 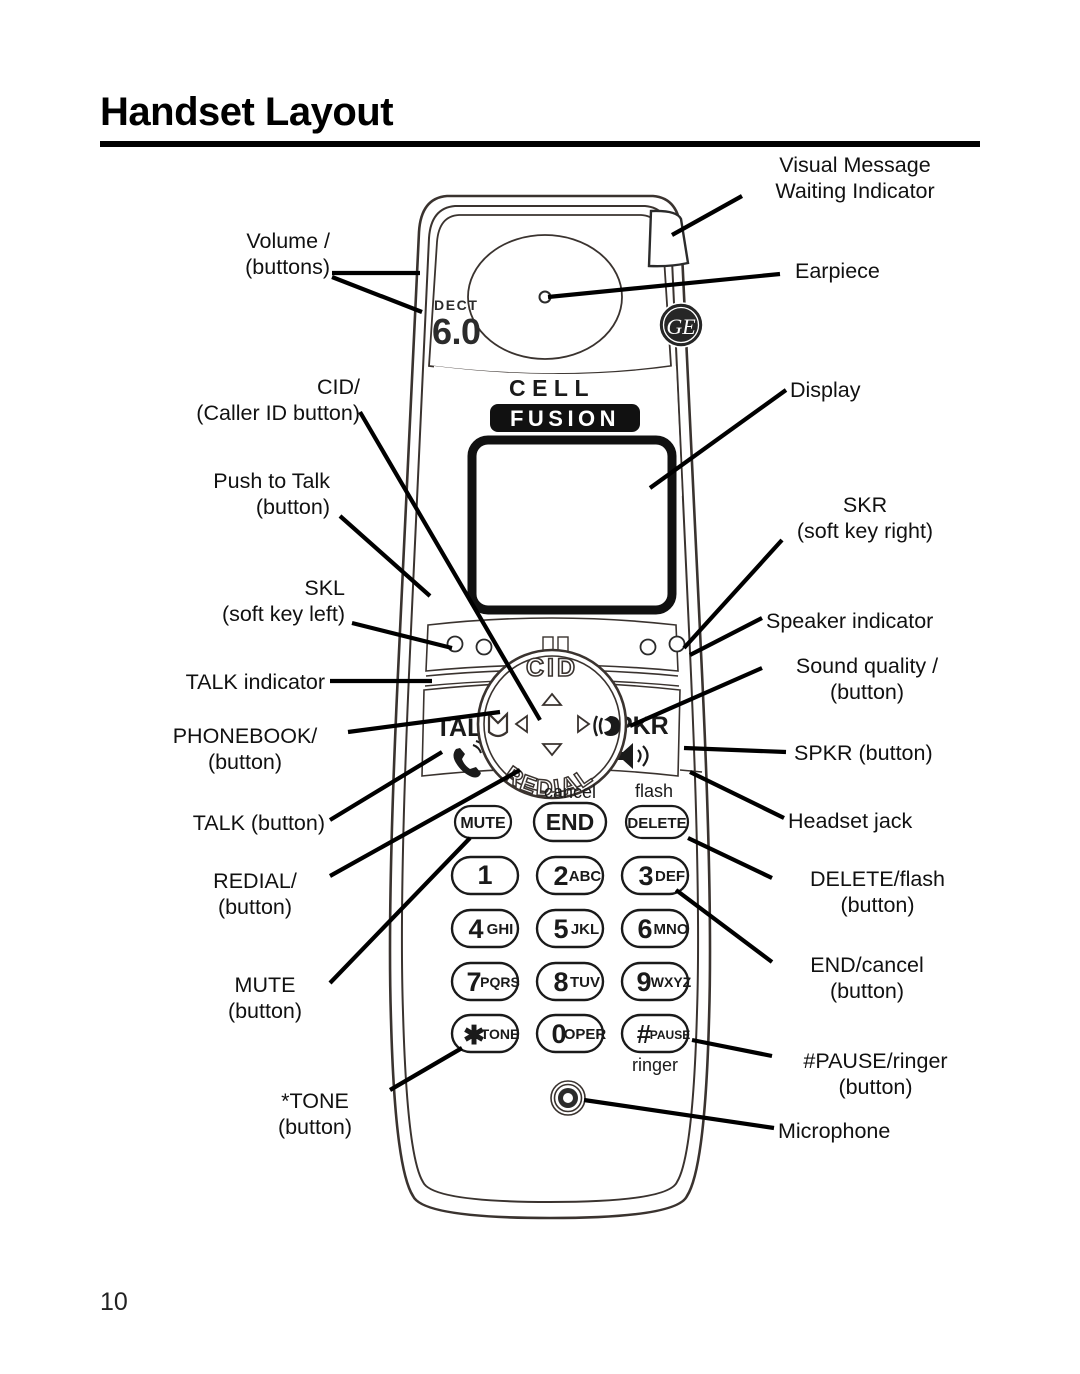 I want to click on key-9-digit: 9, so click(x=643, y=982).